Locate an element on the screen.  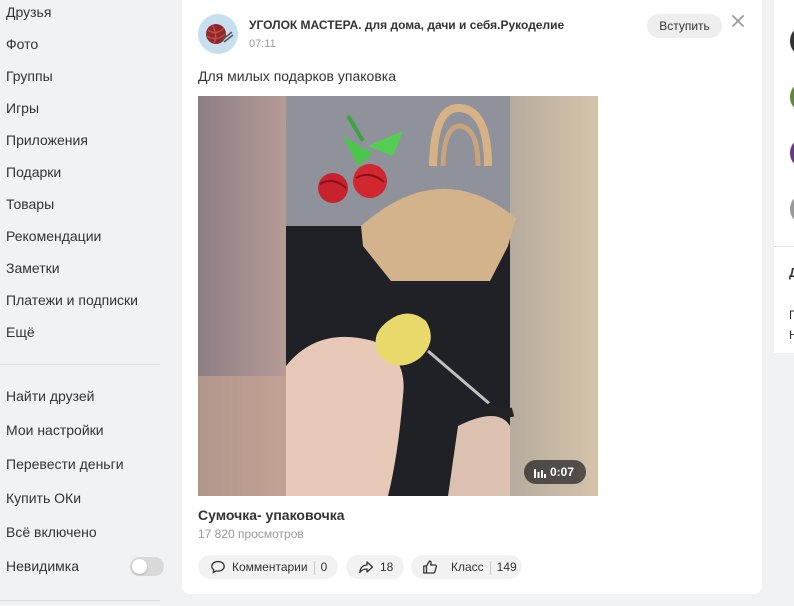
right-divider is located at coordinates (784, 246).